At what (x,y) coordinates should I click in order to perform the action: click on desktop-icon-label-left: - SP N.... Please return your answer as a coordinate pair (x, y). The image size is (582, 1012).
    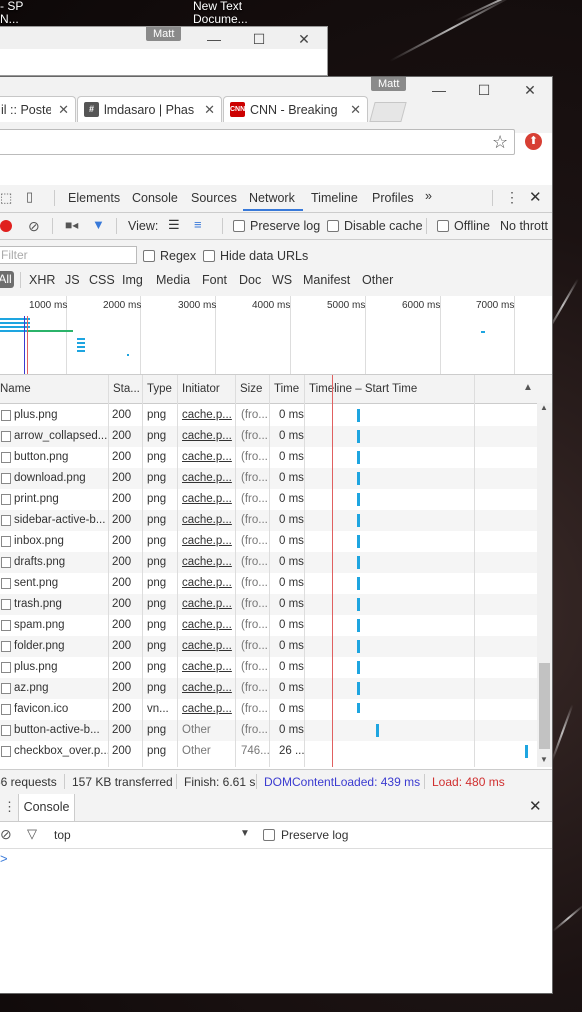
    Looking at the image, I should click on (11, 13).